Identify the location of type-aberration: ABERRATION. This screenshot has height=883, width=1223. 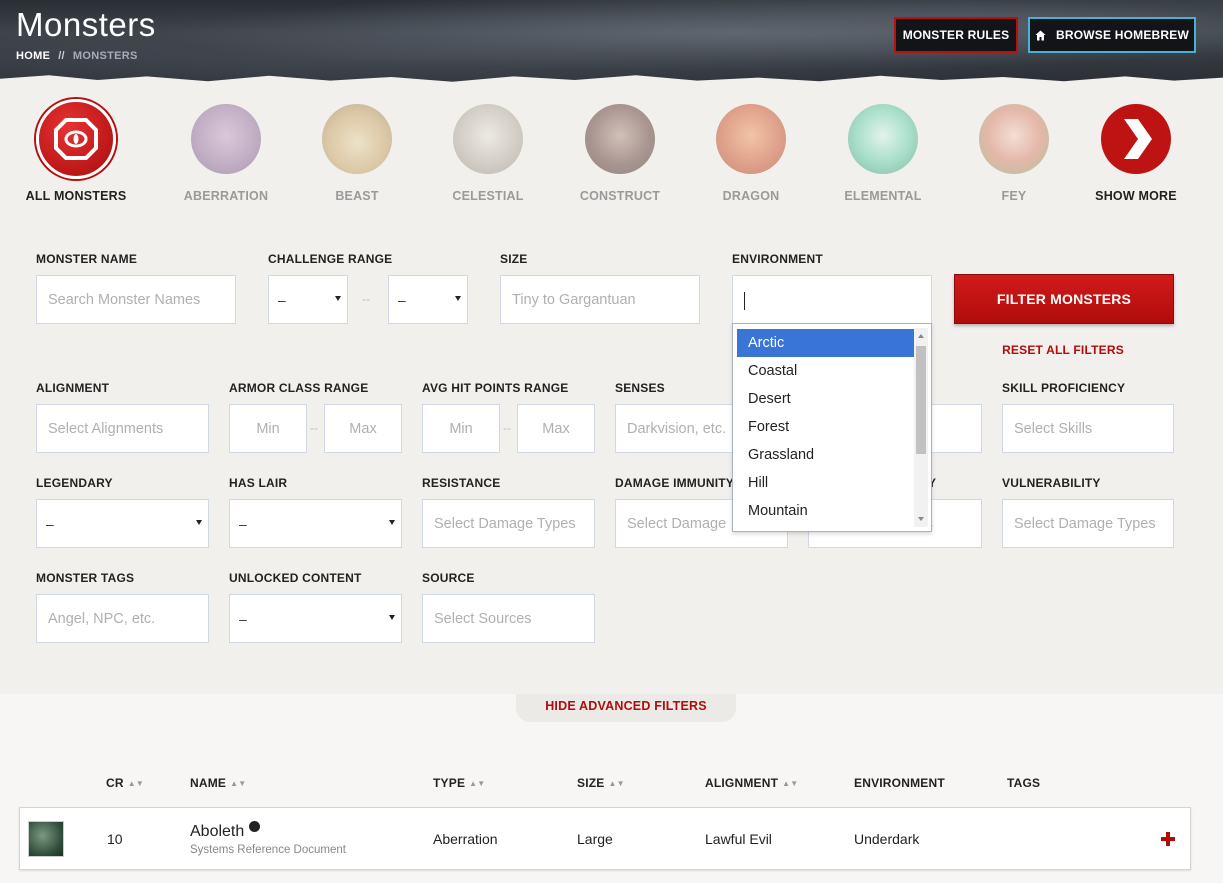
(226, 153).